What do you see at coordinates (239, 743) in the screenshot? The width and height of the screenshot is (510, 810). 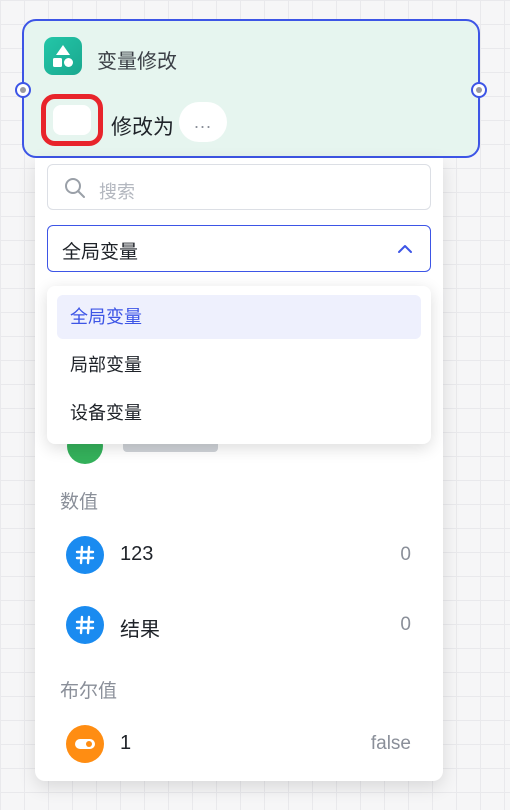 I see `variable-row: 1 false` at bounding box center [239, 743].